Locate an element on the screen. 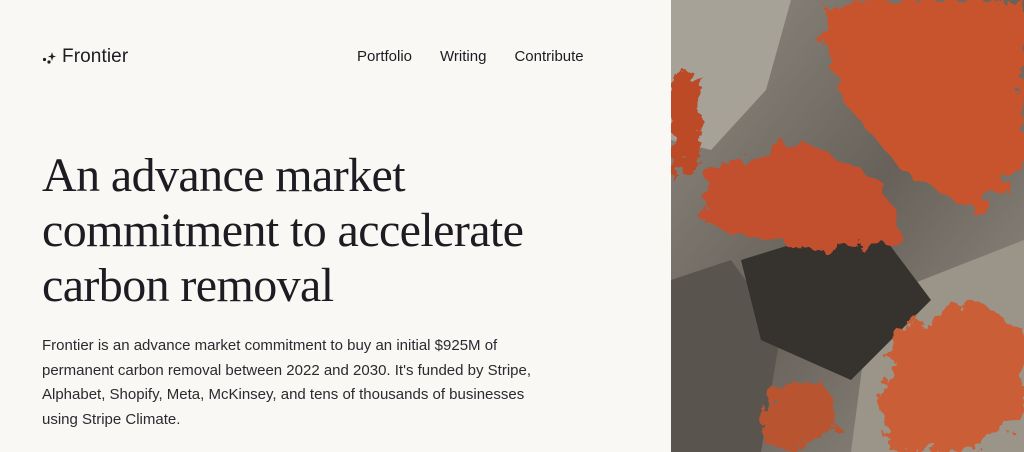  brand-logo-link: Frontier is located at coordinates (85, 57).